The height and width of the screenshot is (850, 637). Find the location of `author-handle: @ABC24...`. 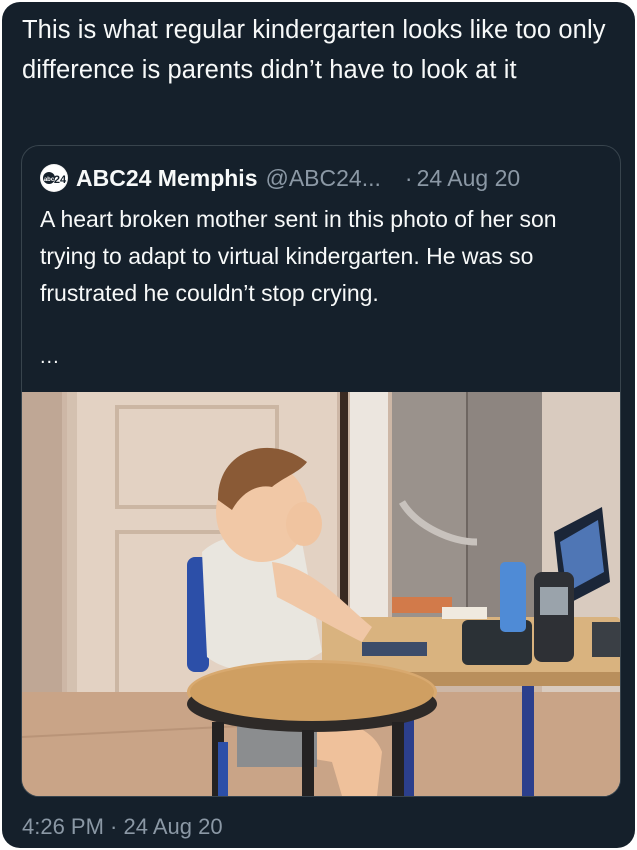

author-handle: @ABC24... is located at coordinates (322, 178).